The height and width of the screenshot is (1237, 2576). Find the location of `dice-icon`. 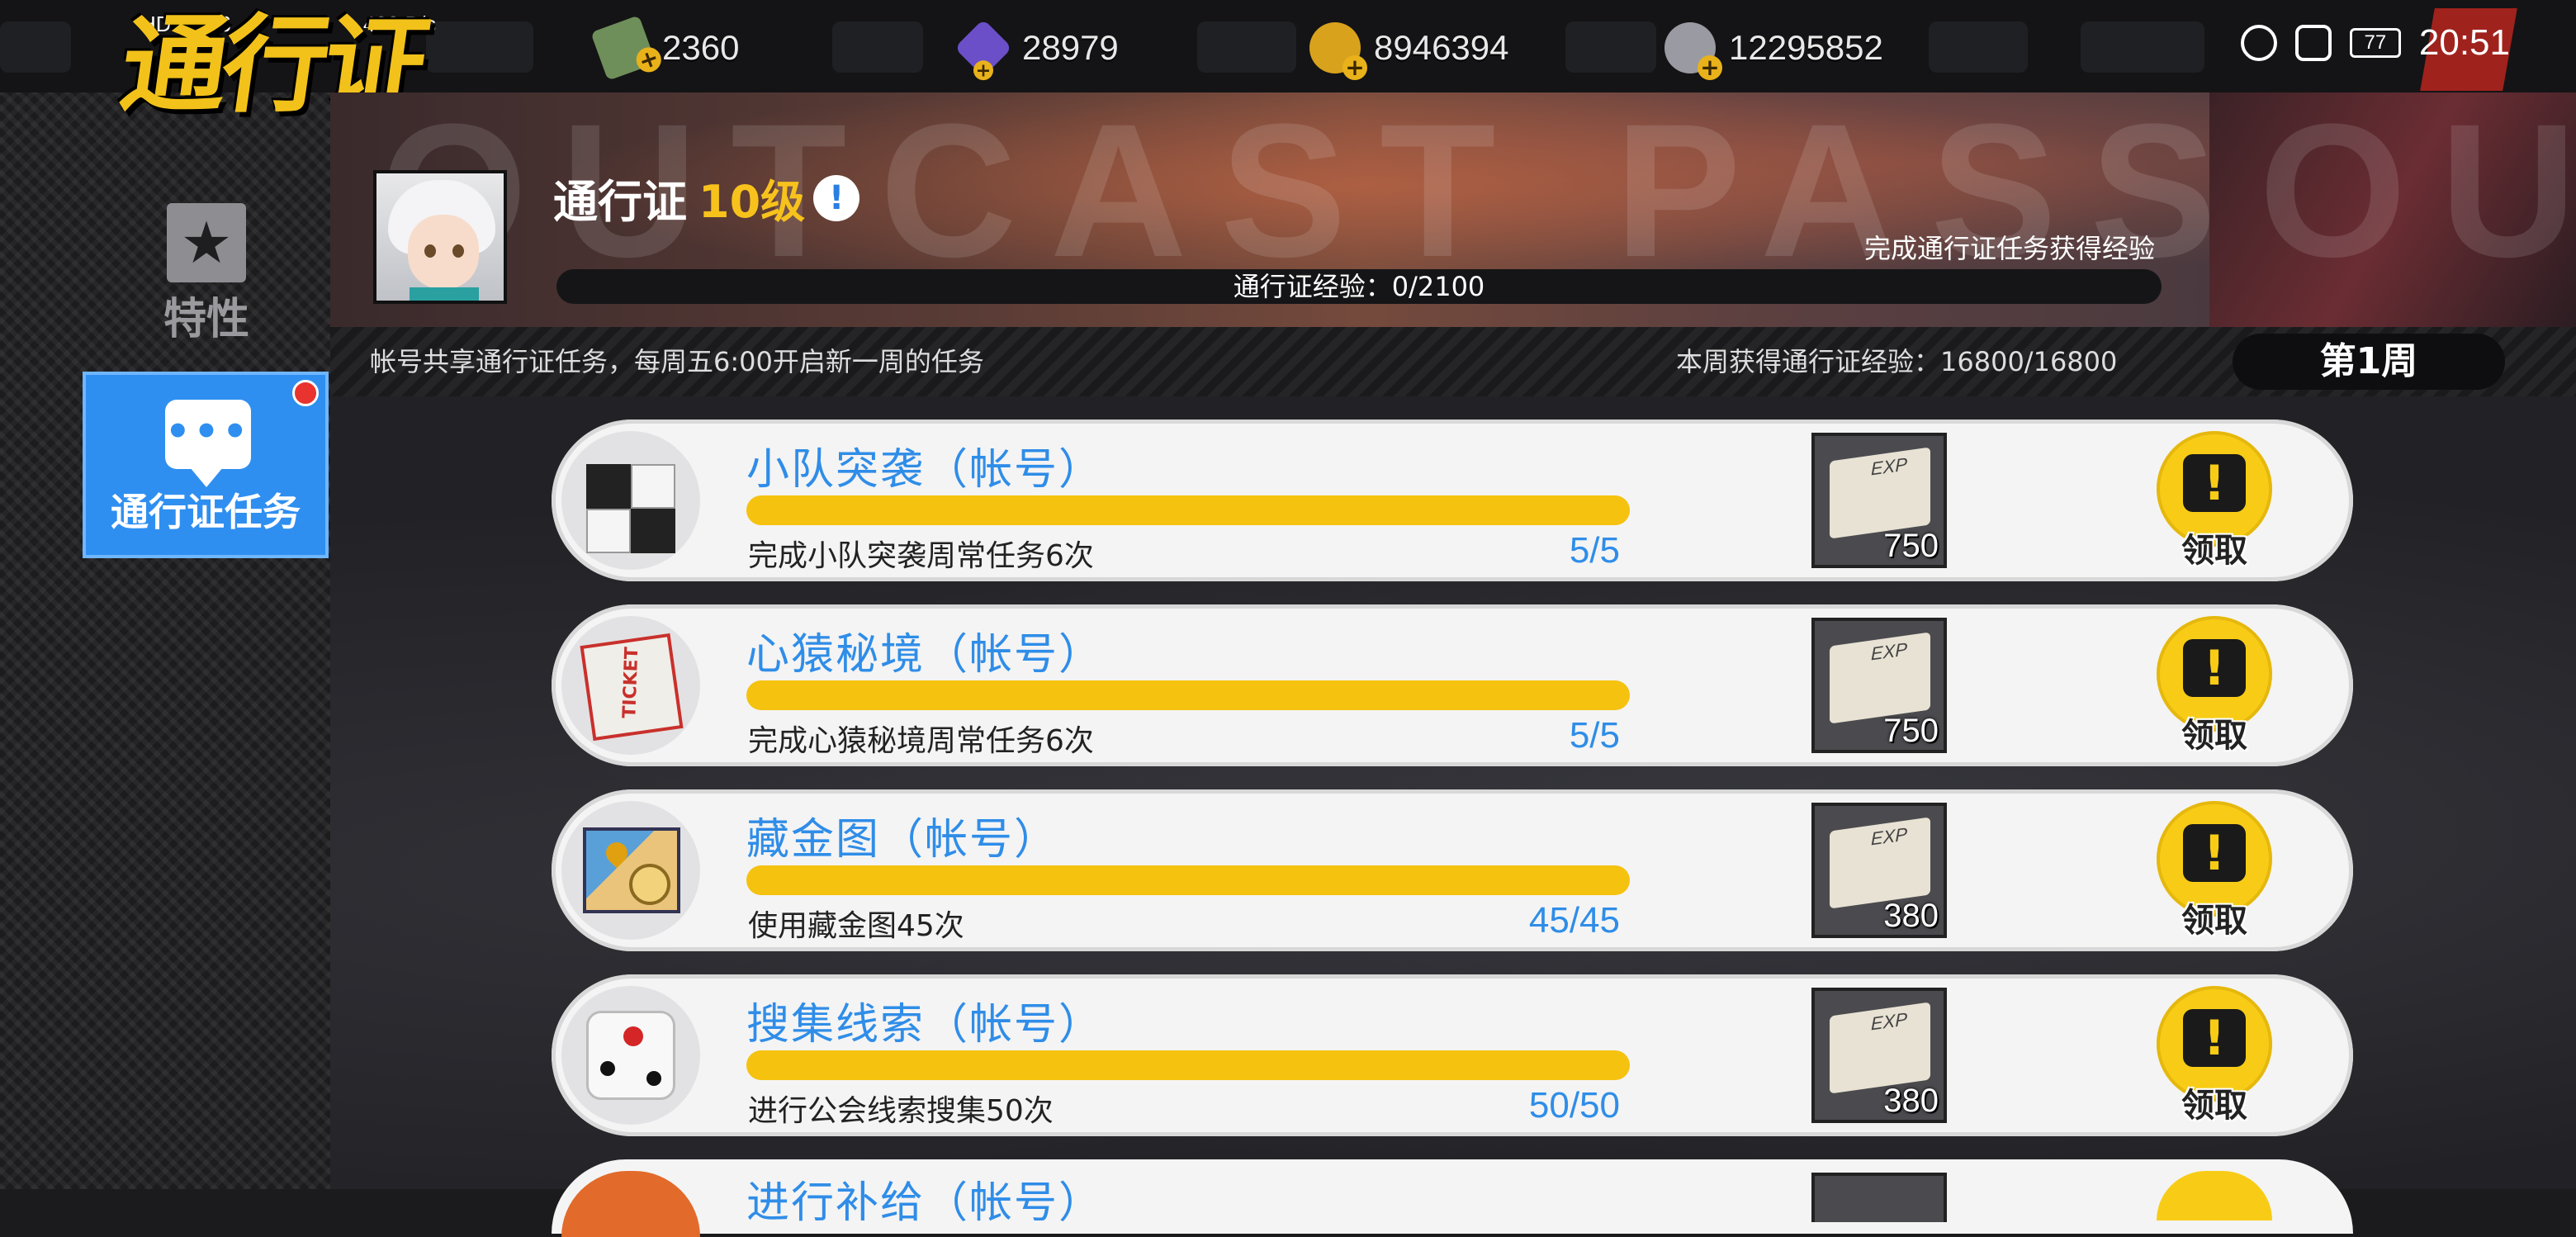

dice-icon is located at coordinates (630, 1055).